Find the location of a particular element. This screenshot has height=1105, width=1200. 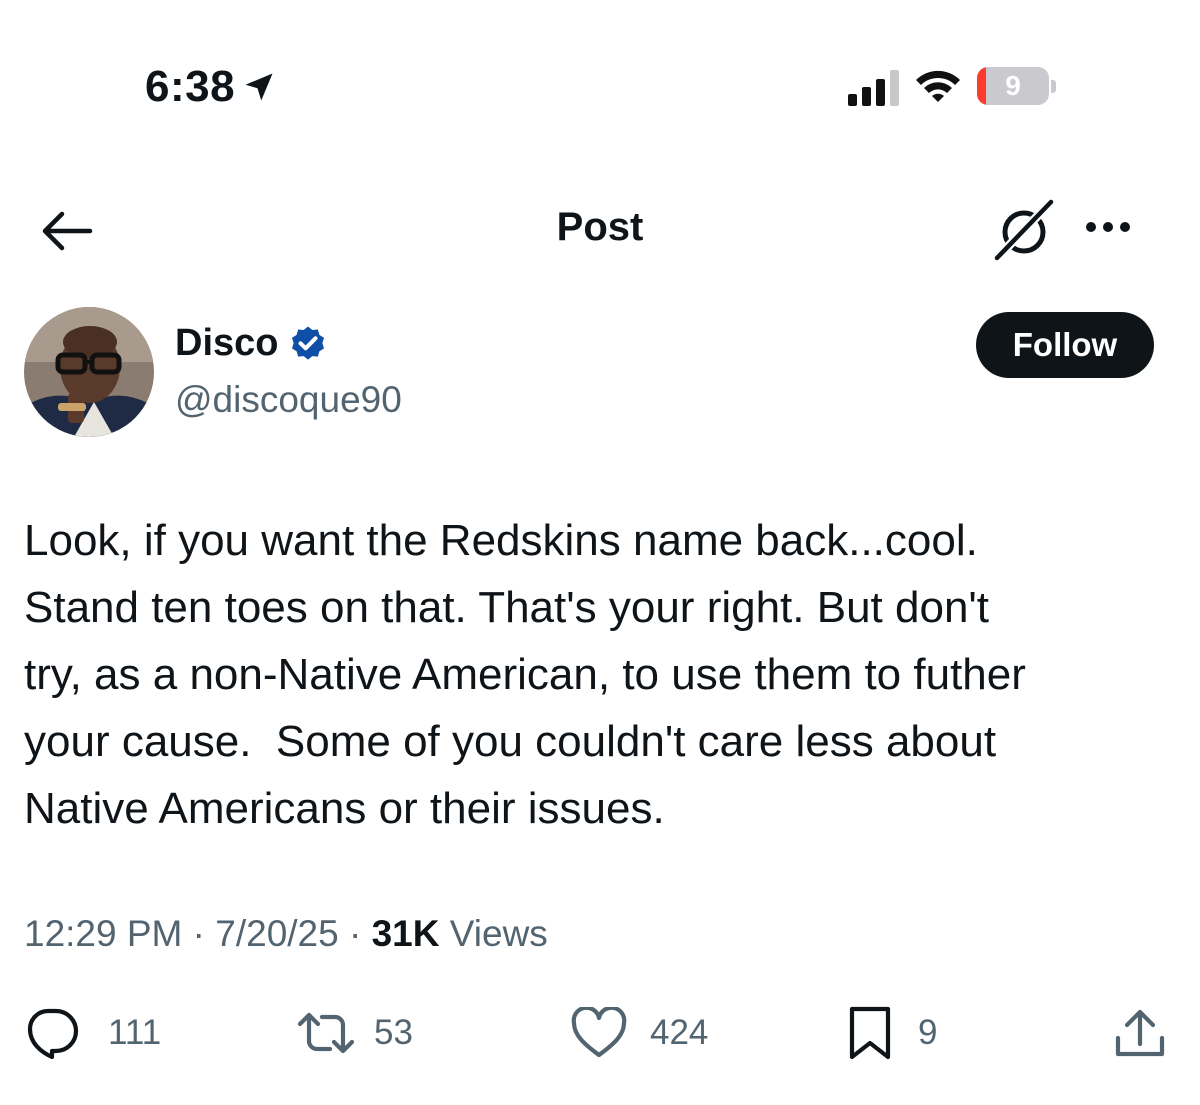

battery-level: 9 is located at coordinates (1013, 85).